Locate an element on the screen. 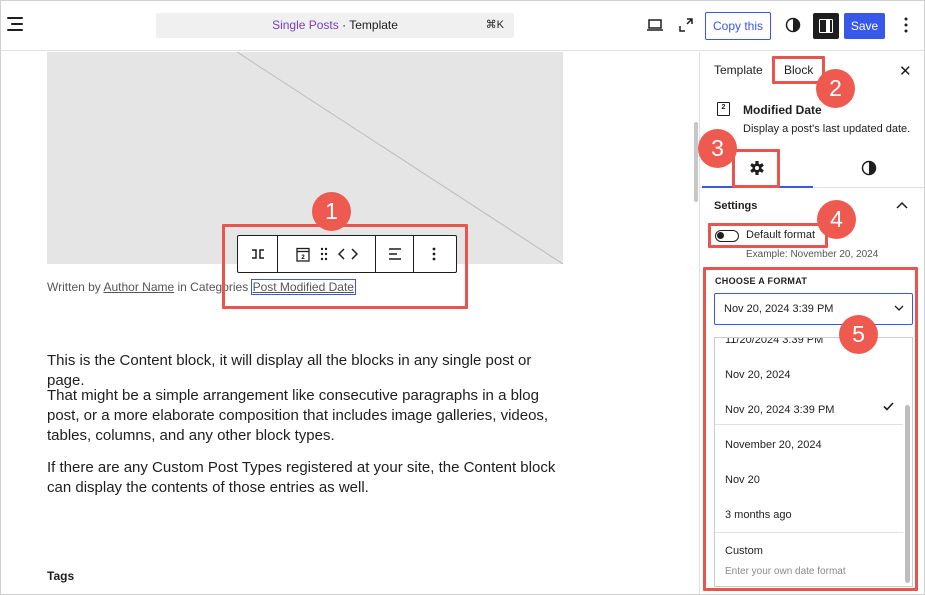 This screenshot has width=925, height=595. callout-badge: 5 is located at coordinates (858, 334).